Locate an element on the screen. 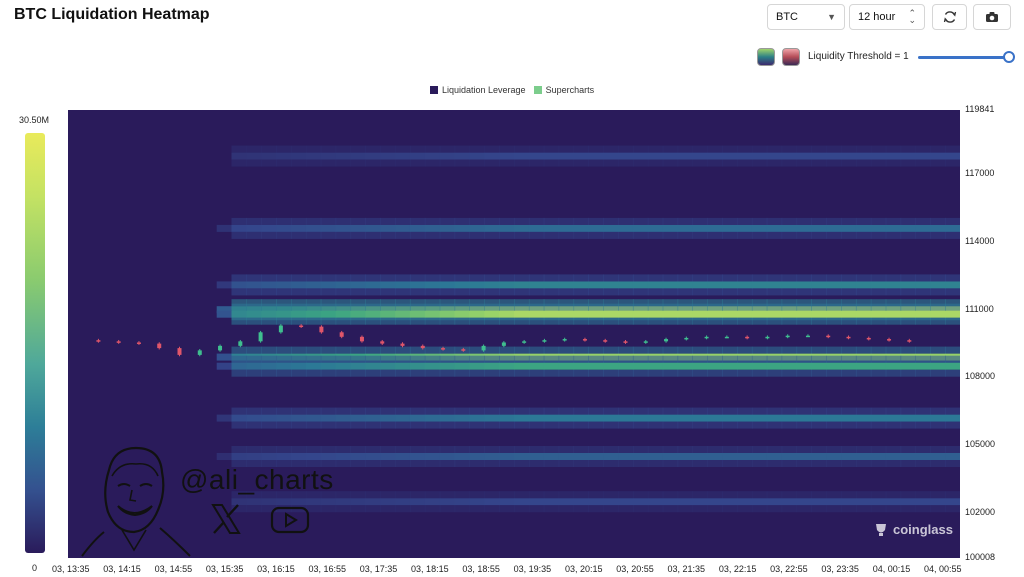 This screenshot has height=577, width=1024. refresh-button is located at coordinates (949, 17).